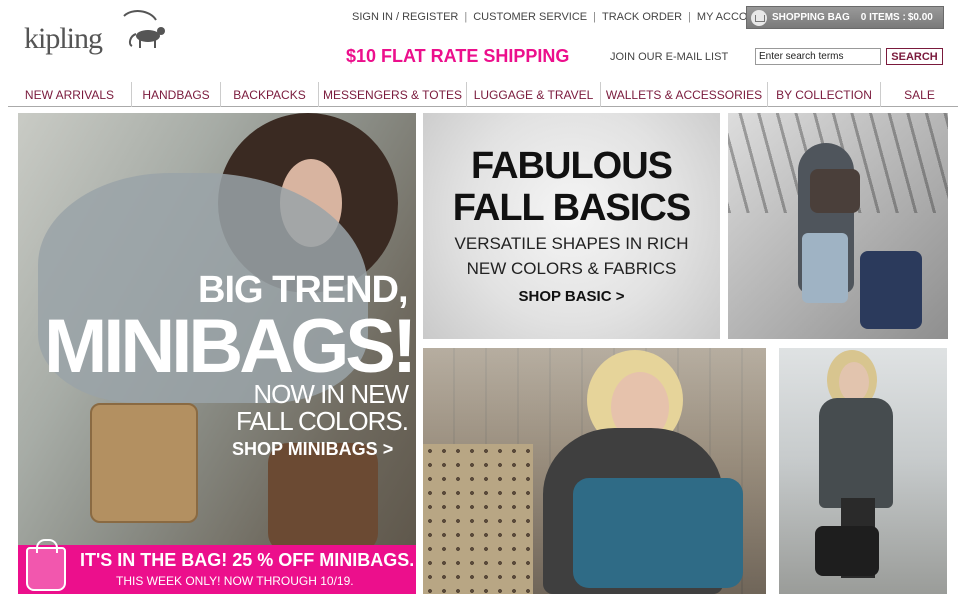 This screenshot has width=967, height=598. I want to click on join-email-list-link: JOIN OUR E-MAIL LIST, so click(669, 57).